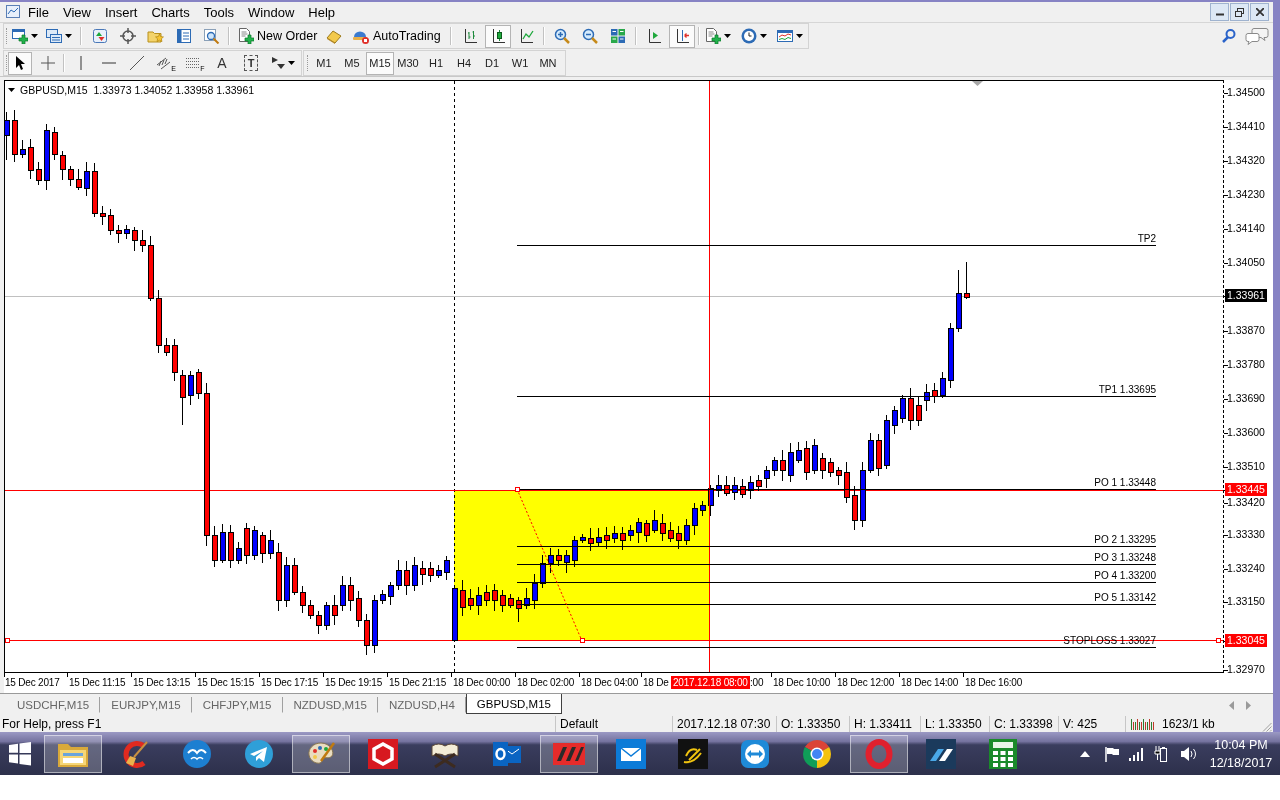  I want to click on magnifier-window-icon, so click(212, 36).